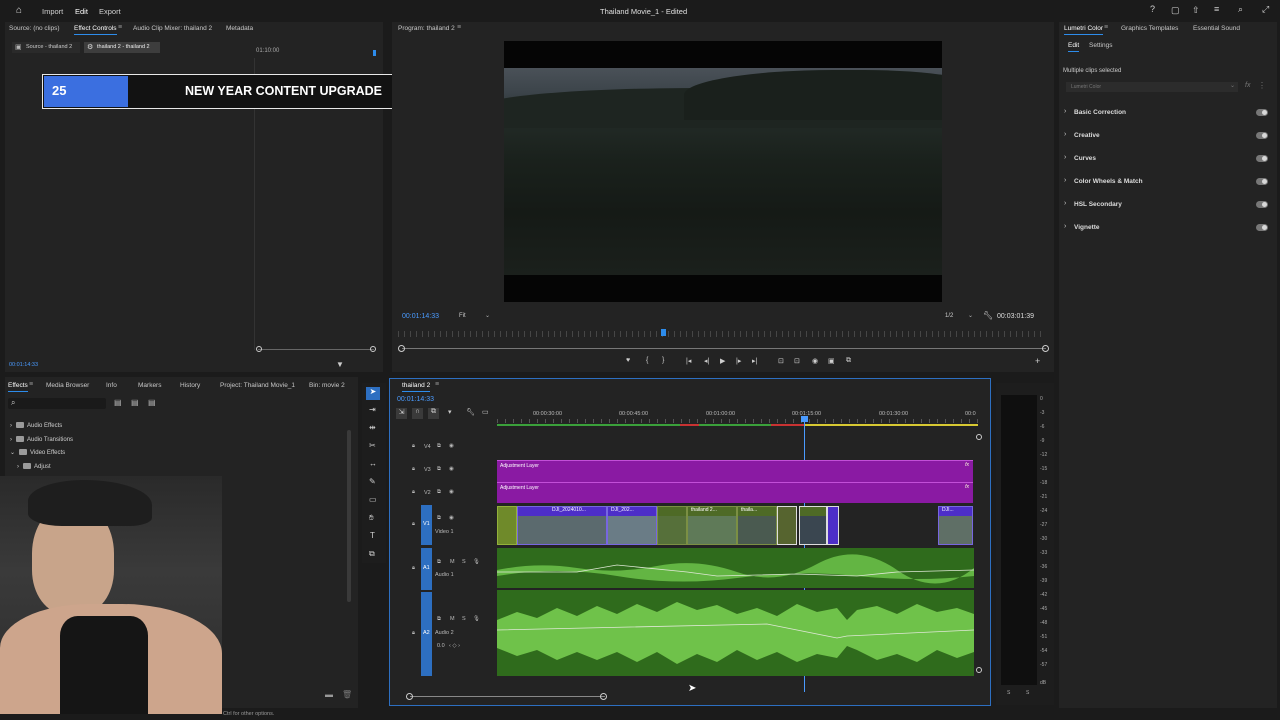 Image resolution: width=1280 pixels, height=720 pixels. I want to click on comparison-view-icon: ▣, so click(831, 361).